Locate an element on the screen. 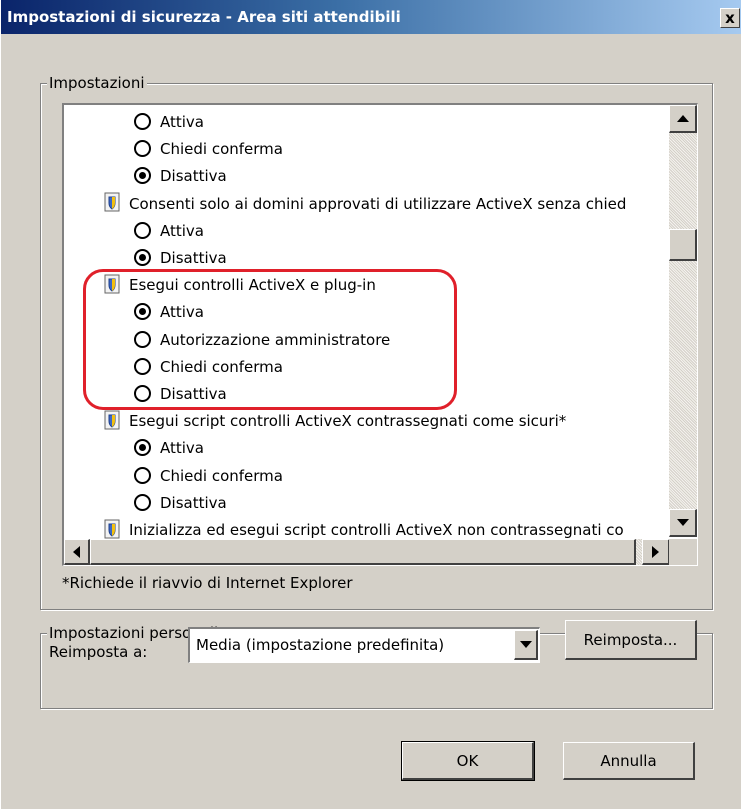 This screenshot has height=809, width=741. horizontal-scrollbar is located at coordinates (367, 552).